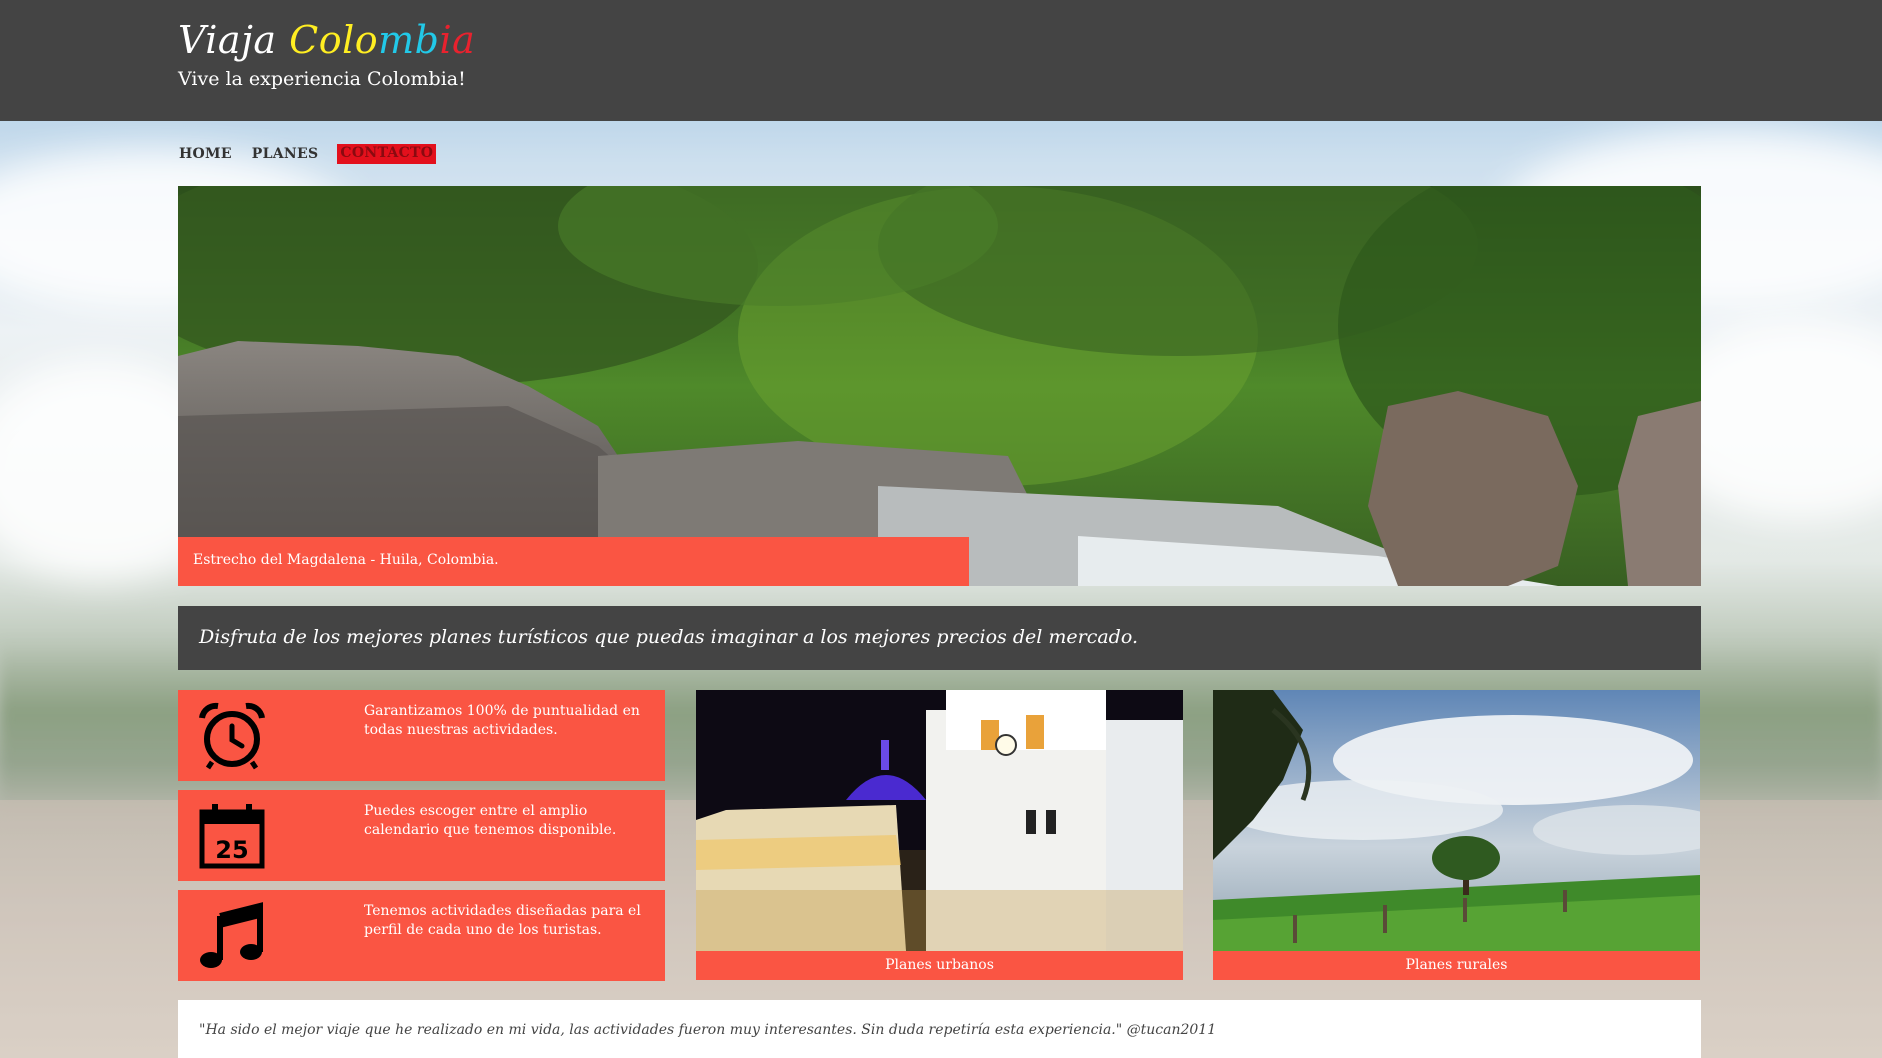 This screenshot has width=1882, height=1058. I want to click on nav-contacto: CONTACTO, so click(387, 154).